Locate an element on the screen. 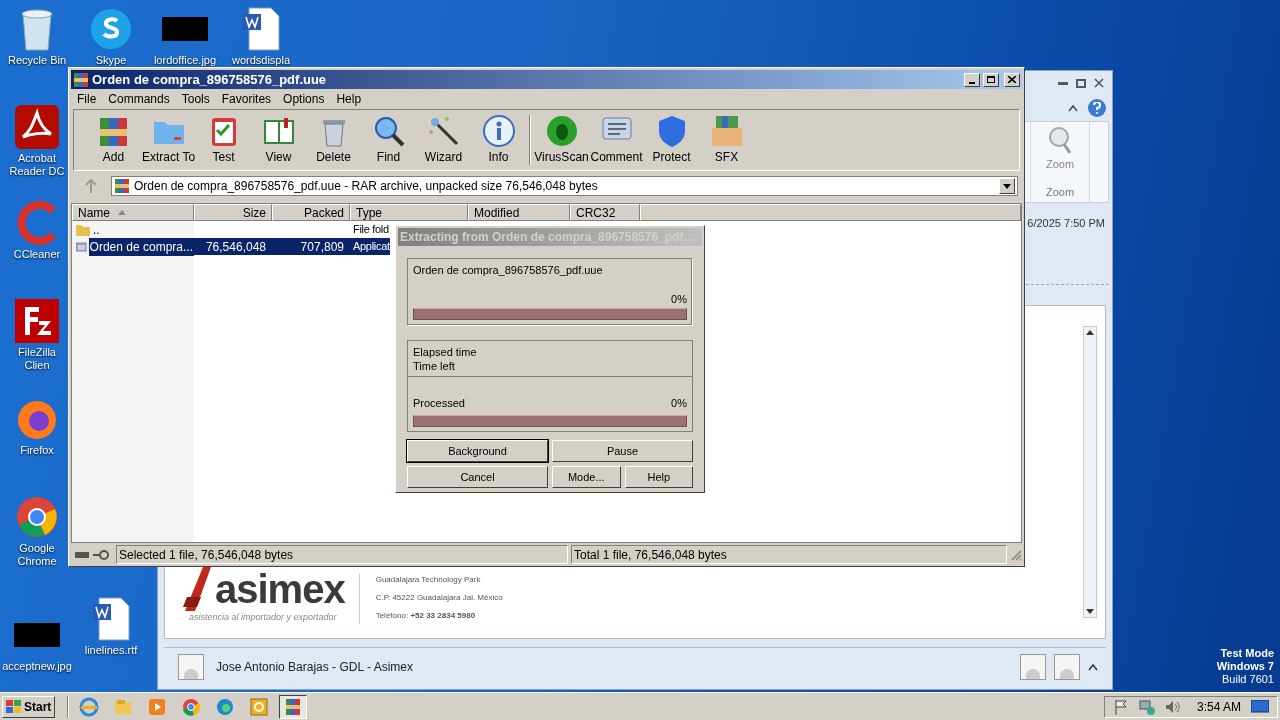  zoom-button: Zoom is located at coordinates (1060, 147).